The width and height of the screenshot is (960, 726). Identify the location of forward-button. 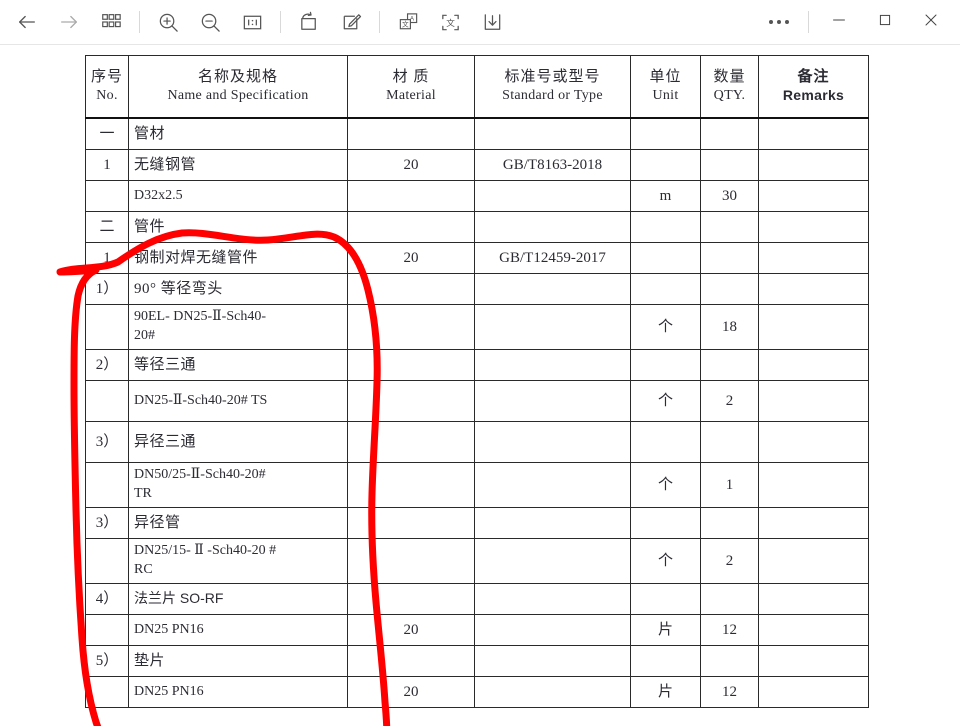
(69, 22).